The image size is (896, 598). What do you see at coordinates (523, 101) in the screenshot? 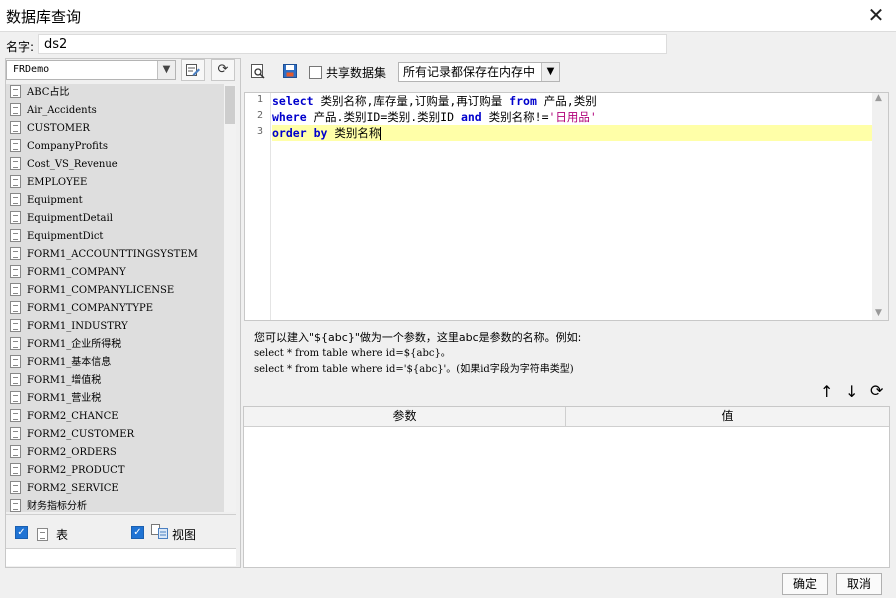
I see `sql-keyword: from` at bounding box center [523, 101].